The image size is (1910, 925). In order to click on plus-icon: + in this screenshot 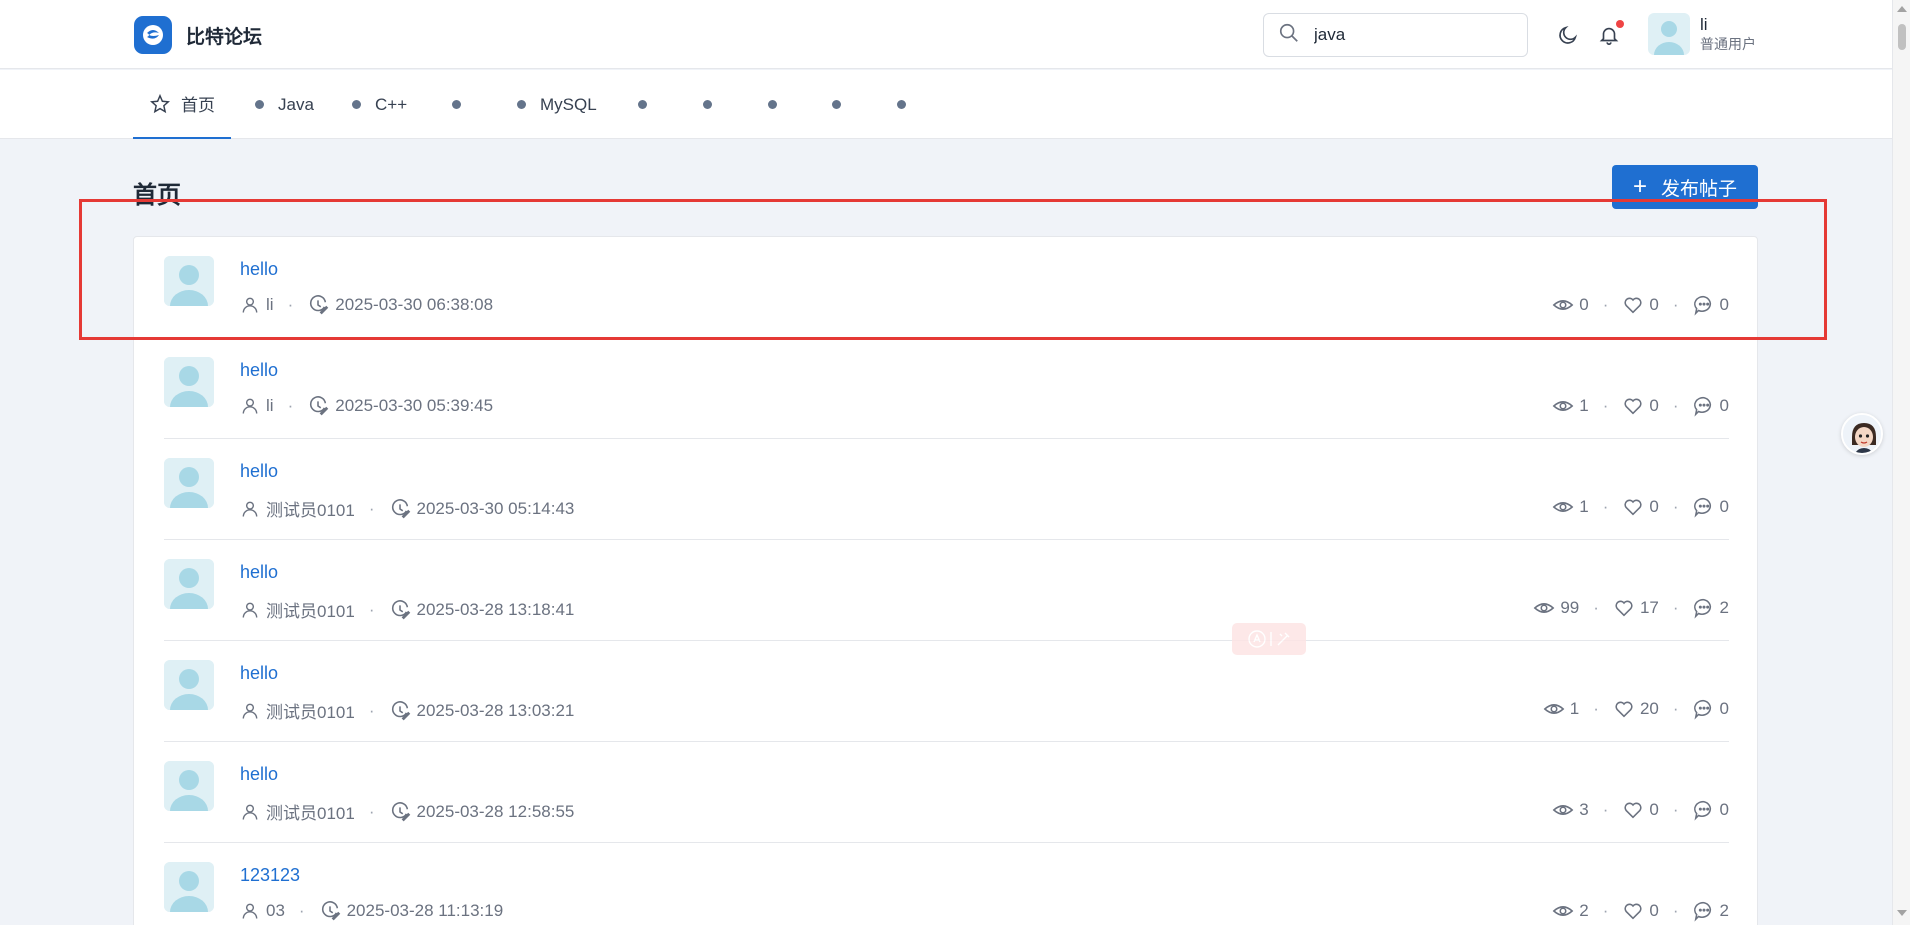, I will do `click(1639, 186)`.